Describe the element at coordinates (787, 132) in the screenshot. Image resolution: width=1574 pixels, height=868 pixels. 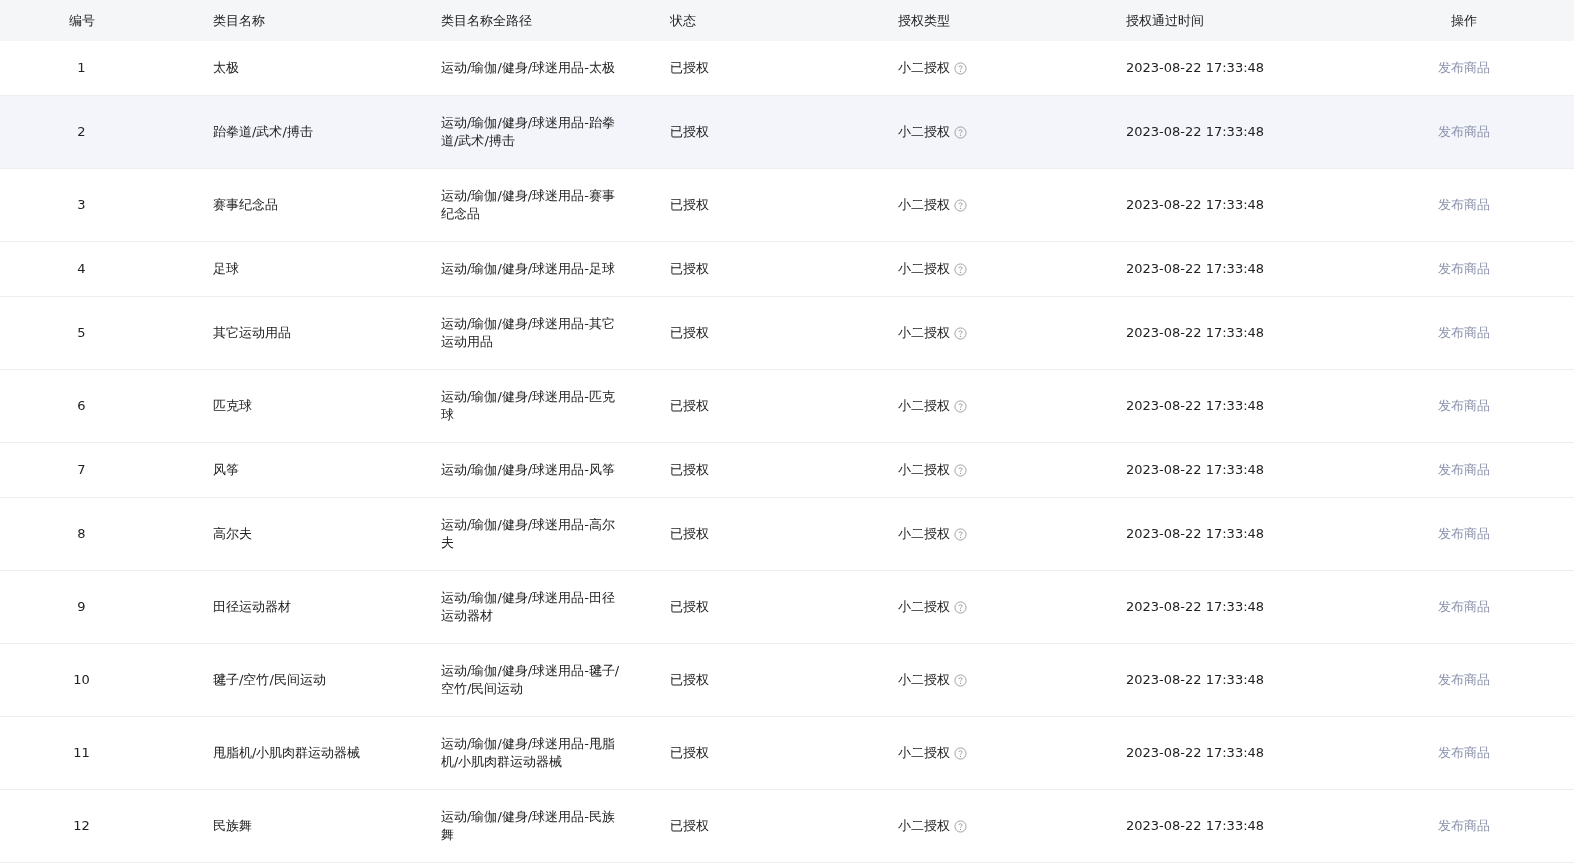
I see `table-row: 2 跆拳道/武术/搏击 运动/瑜伽/健身/球迷用品-跆拳道/武术/搏击 已授权 小二授权 2023-08-22 17:33:48 发布商品` at that location.